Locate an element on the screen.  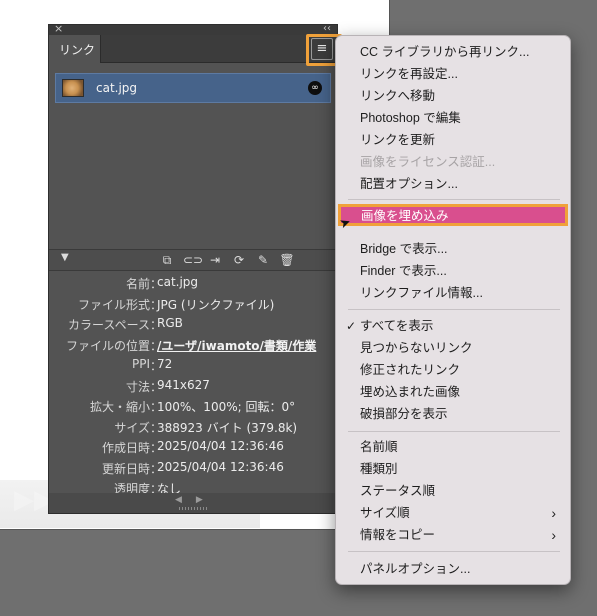
info-value: 941x627 is located at coordinates (183, 384).